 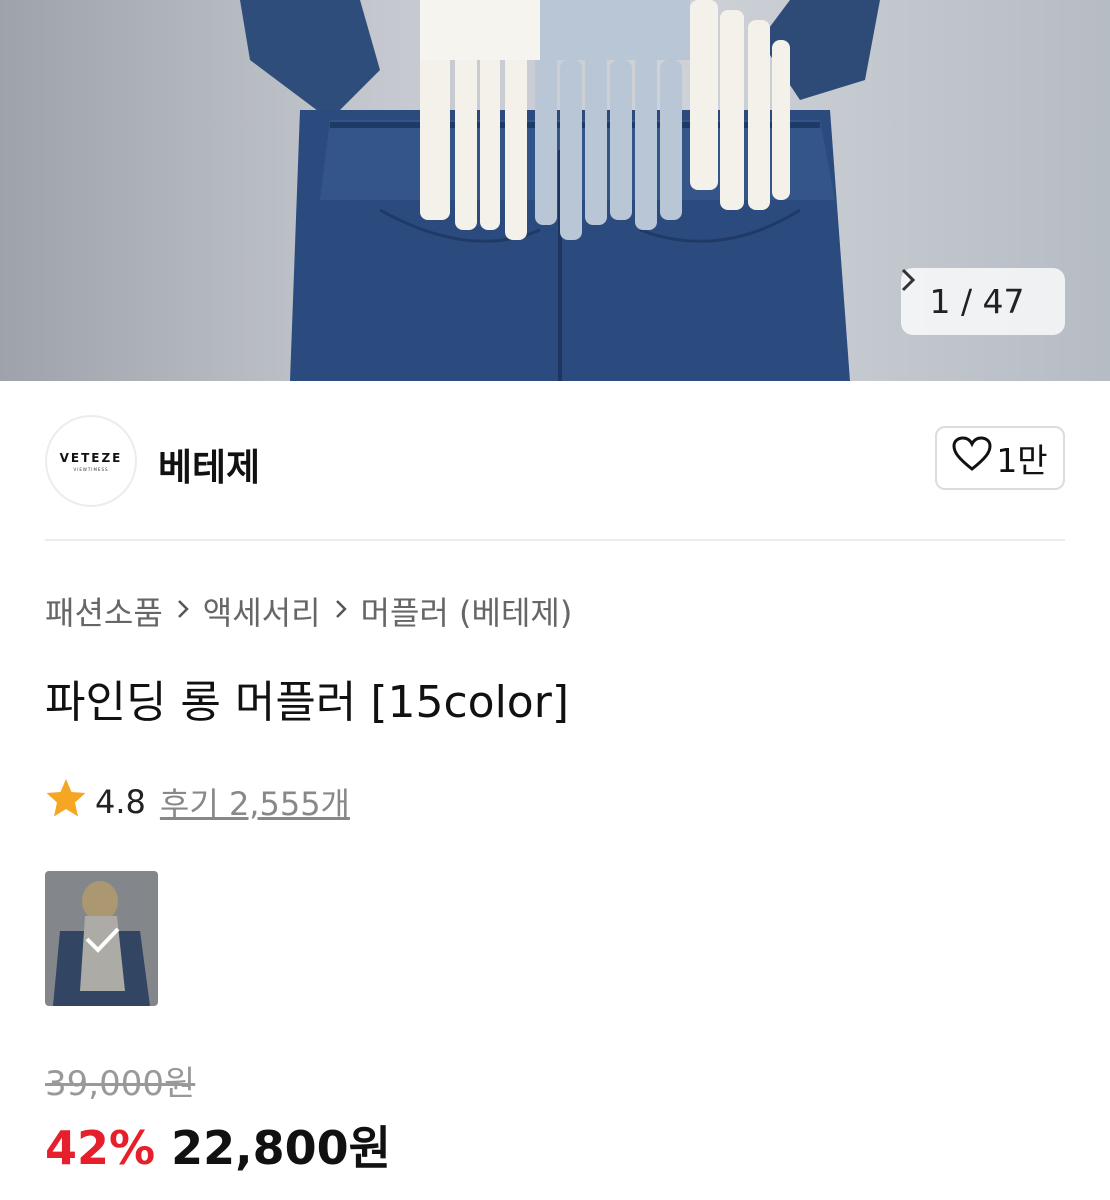 I want to click on like-button: 1만, so click(x=1000, y=458).